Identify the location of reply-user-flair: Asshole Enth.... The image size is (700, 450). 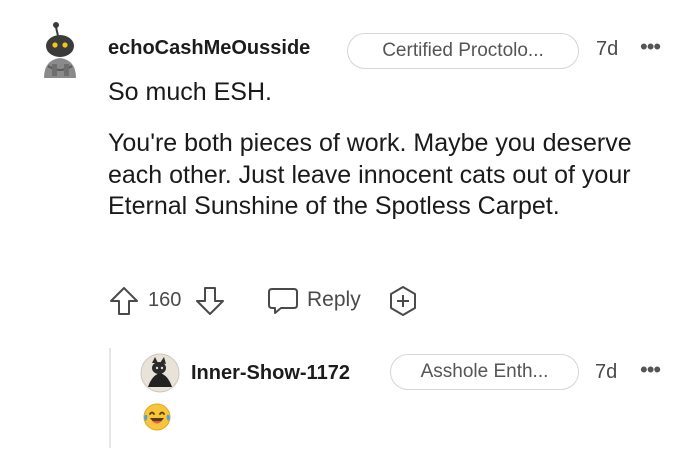
(484, 372).